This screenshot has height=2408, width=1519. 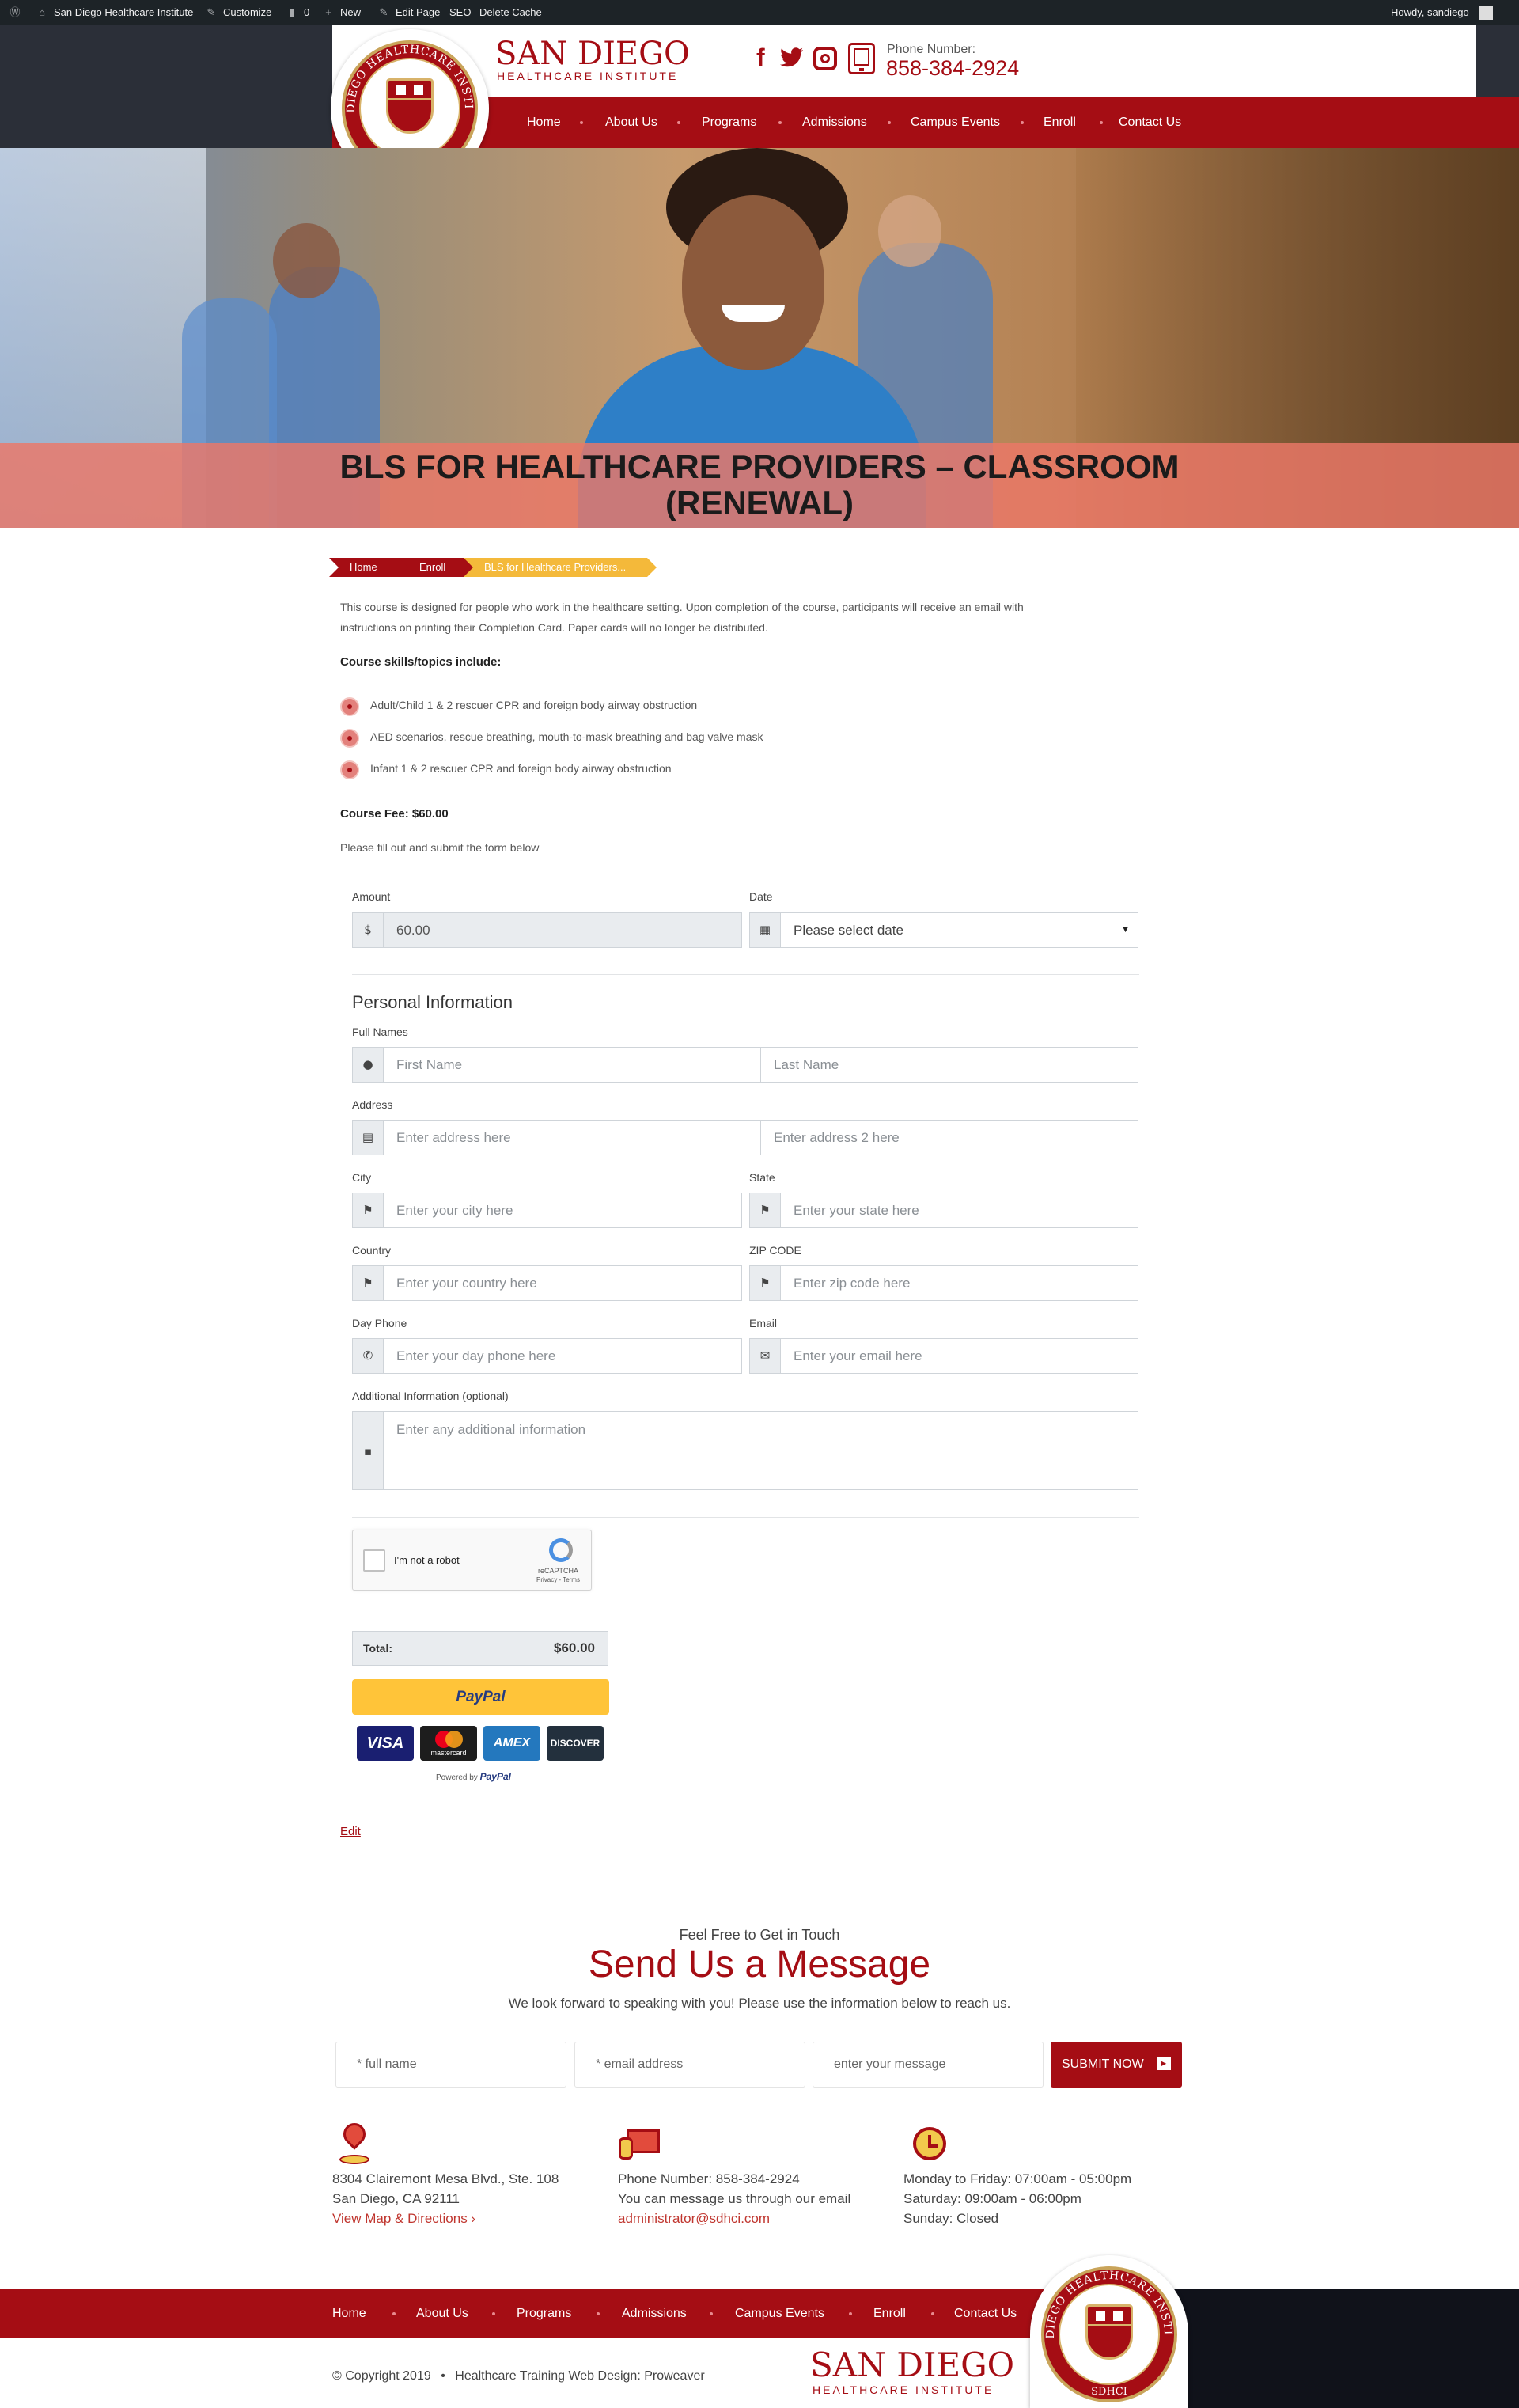 What do you see at coordinates (792, 59) in the screenshot?
I see `twitter-icon` at bounding box center [792, 59].